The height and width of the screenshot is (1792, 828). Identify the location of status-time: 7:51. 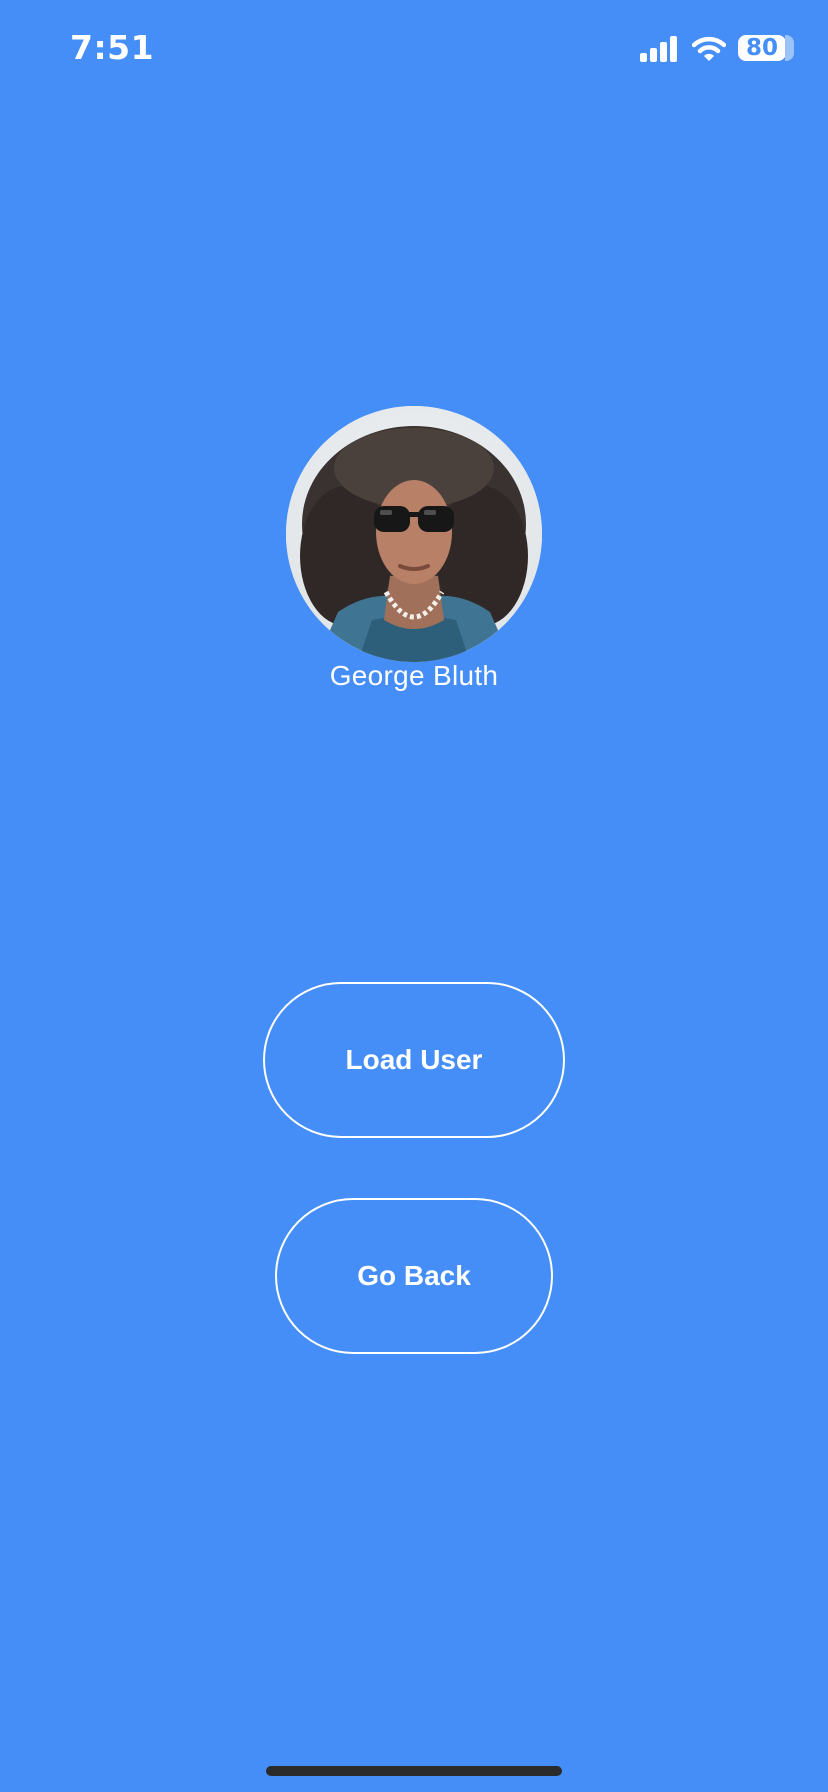
(112, 47).